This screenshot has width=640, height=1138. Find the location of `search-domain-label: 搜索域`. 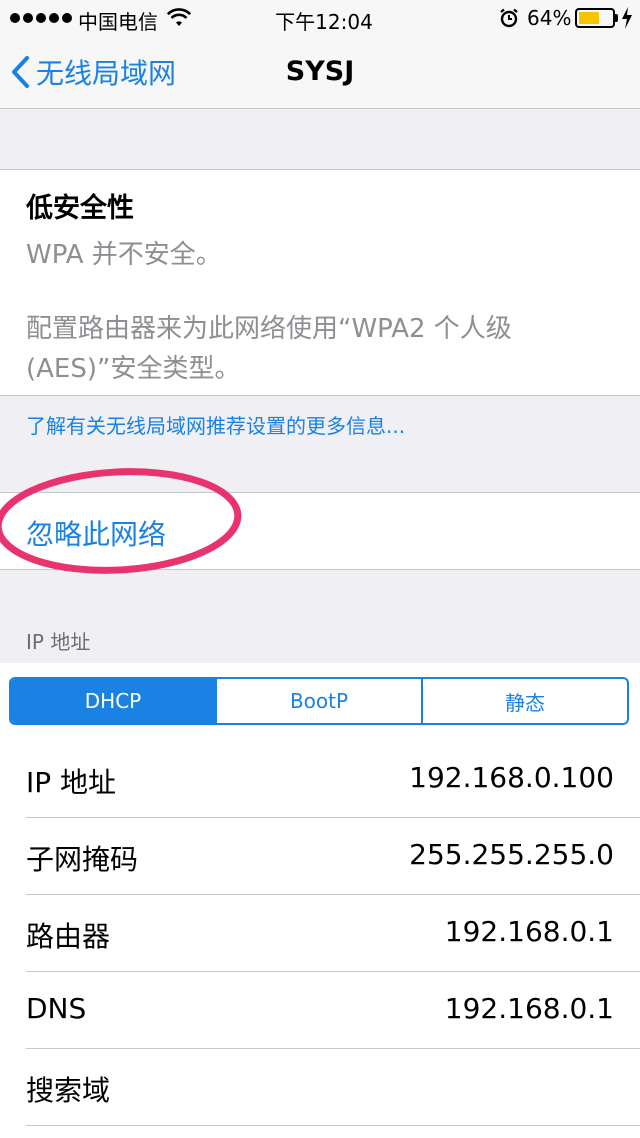

search-domain-label: 搜索域 is located at coordinates (68, 1090).